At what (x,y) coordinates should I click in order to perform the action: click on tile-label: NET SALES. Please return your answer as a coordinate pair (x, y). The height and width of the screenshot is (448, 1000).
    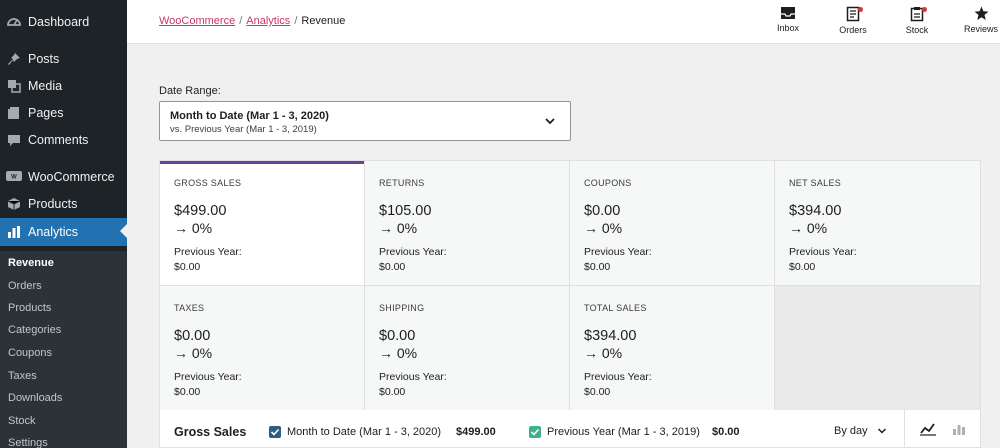
    Looking at the image, I should click on (815, 183).